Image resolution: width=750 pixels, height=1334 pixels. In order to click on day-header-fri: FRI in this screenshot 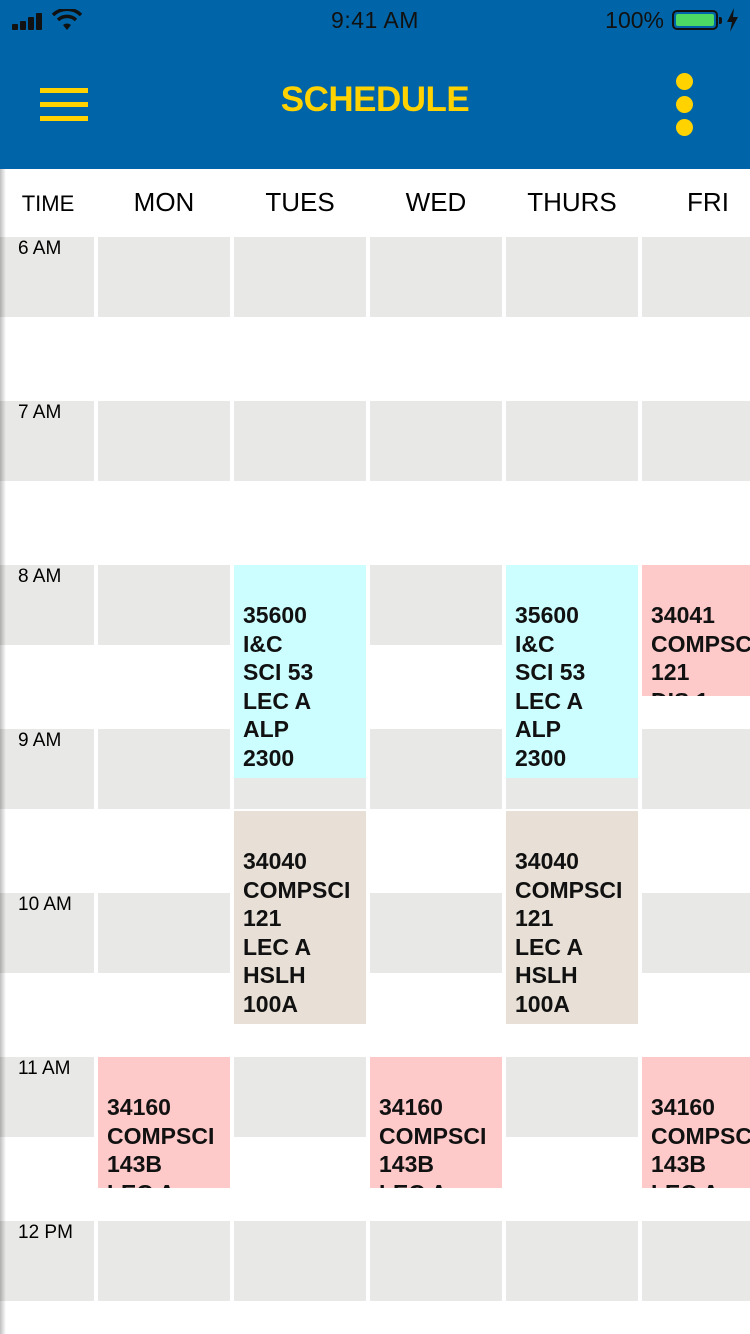, I will do `click(708, 202)`.